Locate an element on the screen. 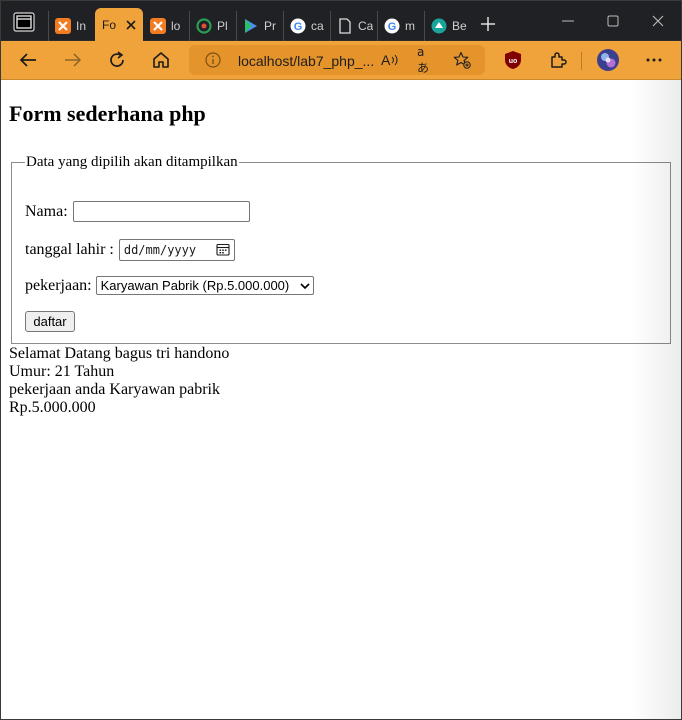  tab-label: m is located at coordinates (410, 26).